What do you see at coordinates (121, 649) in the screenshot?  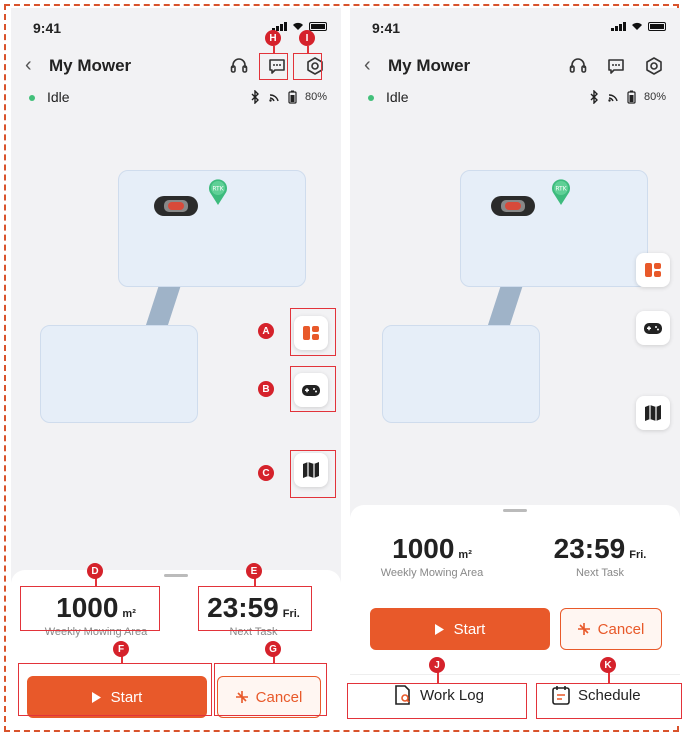 I see `annotation-badge-f: F` at bounding box center [121, 649].